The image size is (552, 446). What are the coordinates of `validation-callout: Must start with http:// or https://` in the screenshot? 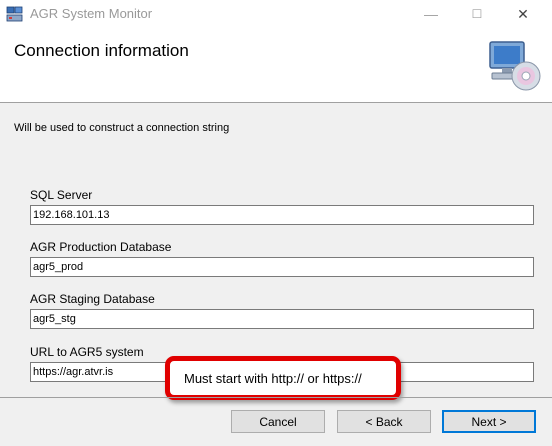 It's located at (283, 378).